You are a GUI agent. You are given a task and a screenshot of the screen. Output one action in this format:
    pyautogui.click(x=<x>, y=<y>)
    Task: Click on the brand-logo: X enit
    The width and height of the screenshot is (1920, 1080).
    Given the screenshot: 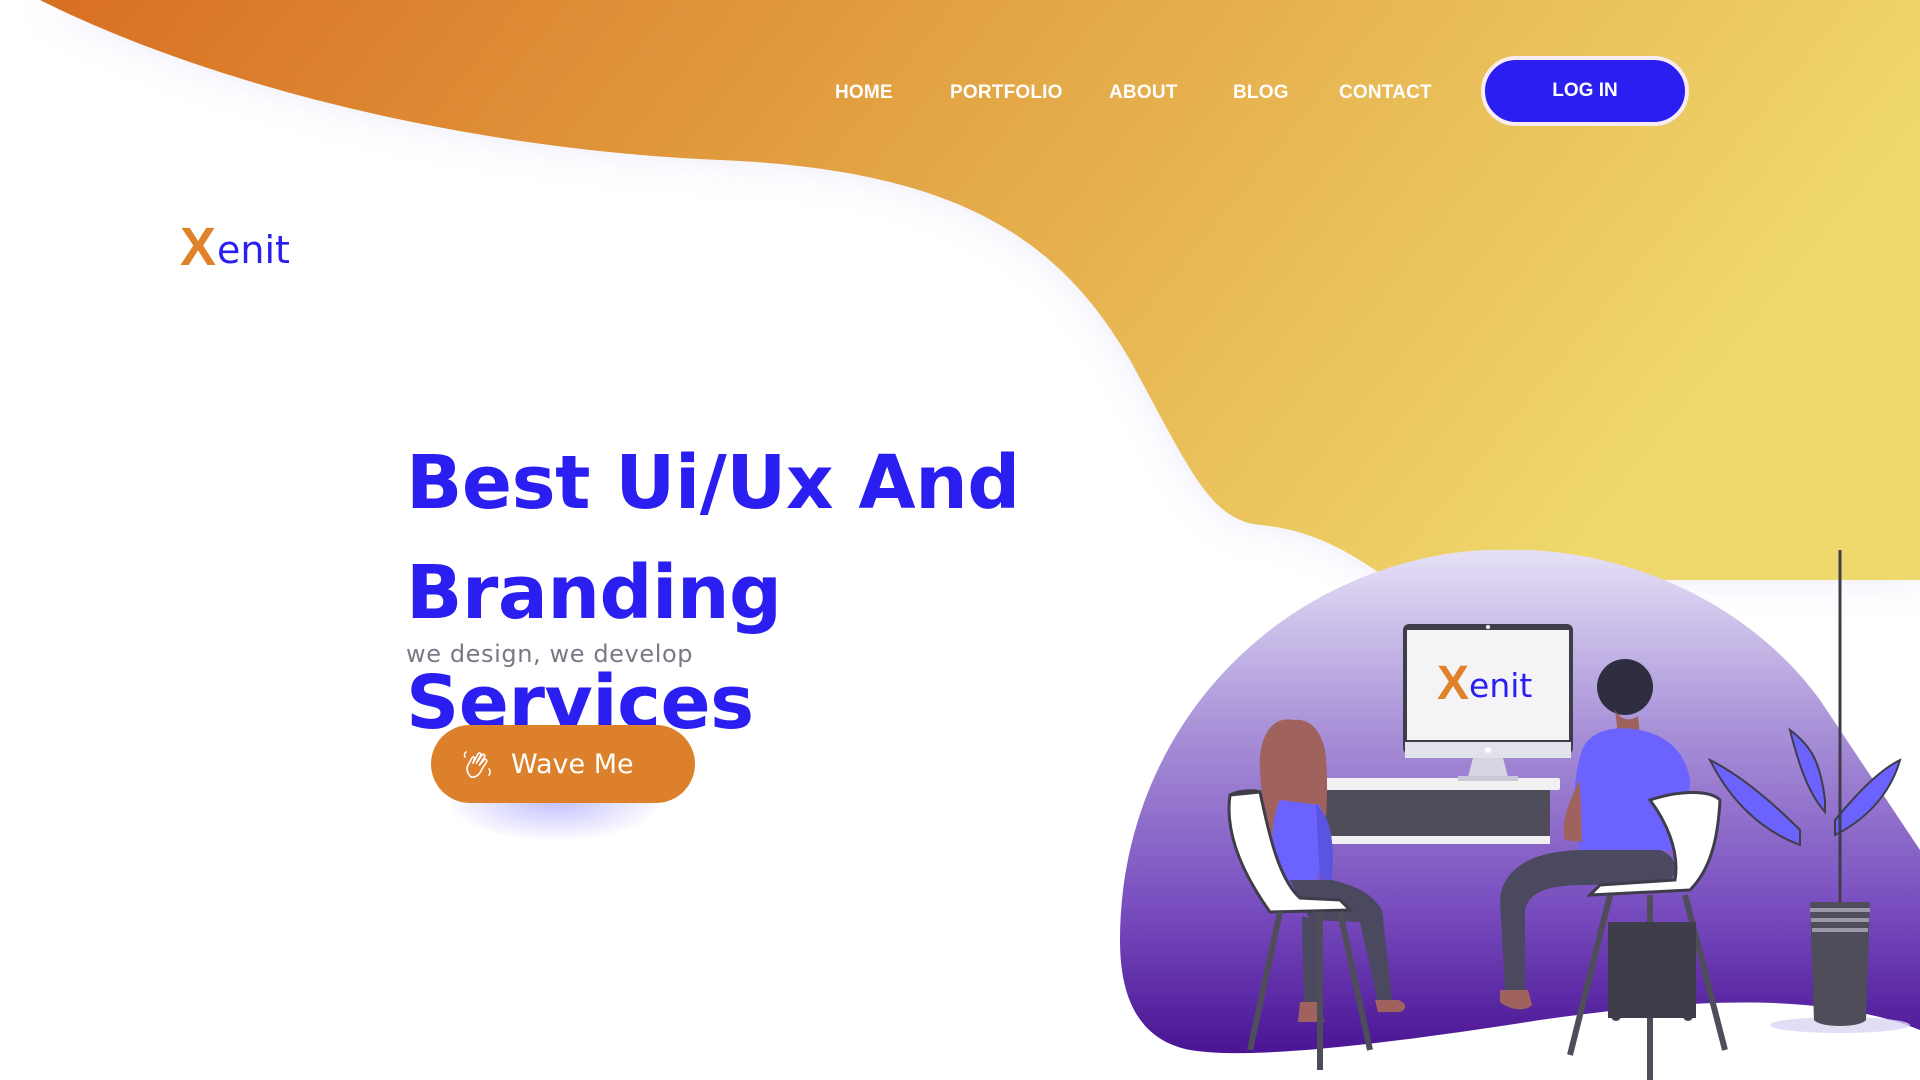 What is the action you would take?
    pyautogui.click(x=235, y=247)
    